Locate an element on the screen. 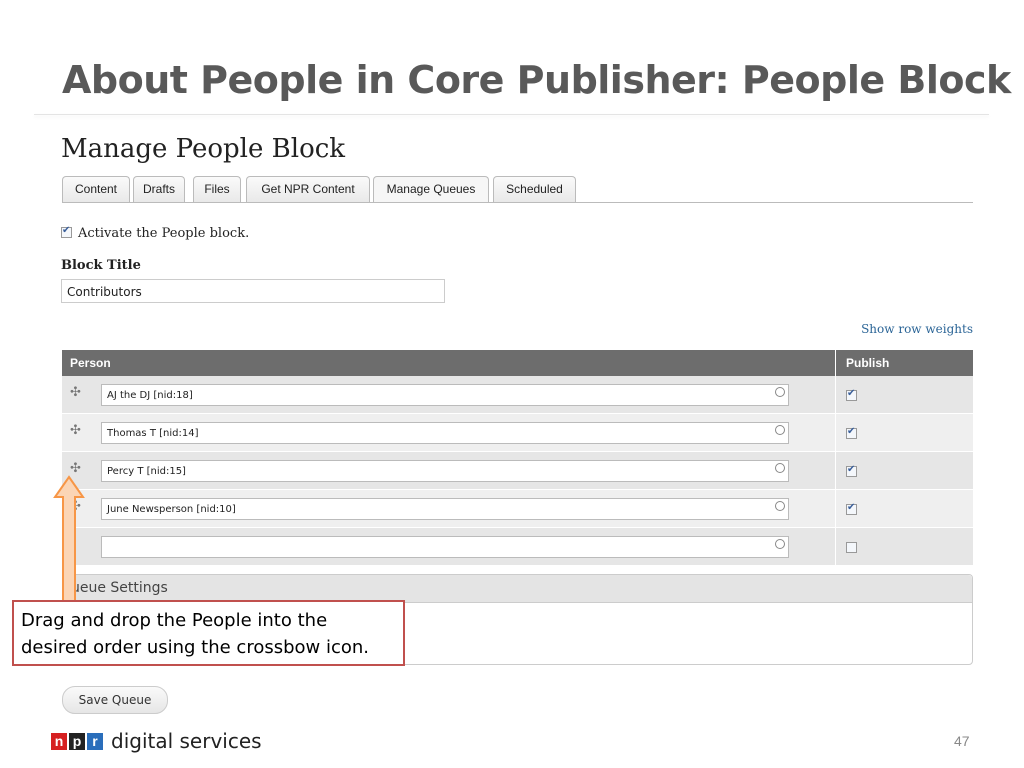 This screenshot has height=768, width=1024. activate-label: Activate the People block. is located at coordinates (164, 233).